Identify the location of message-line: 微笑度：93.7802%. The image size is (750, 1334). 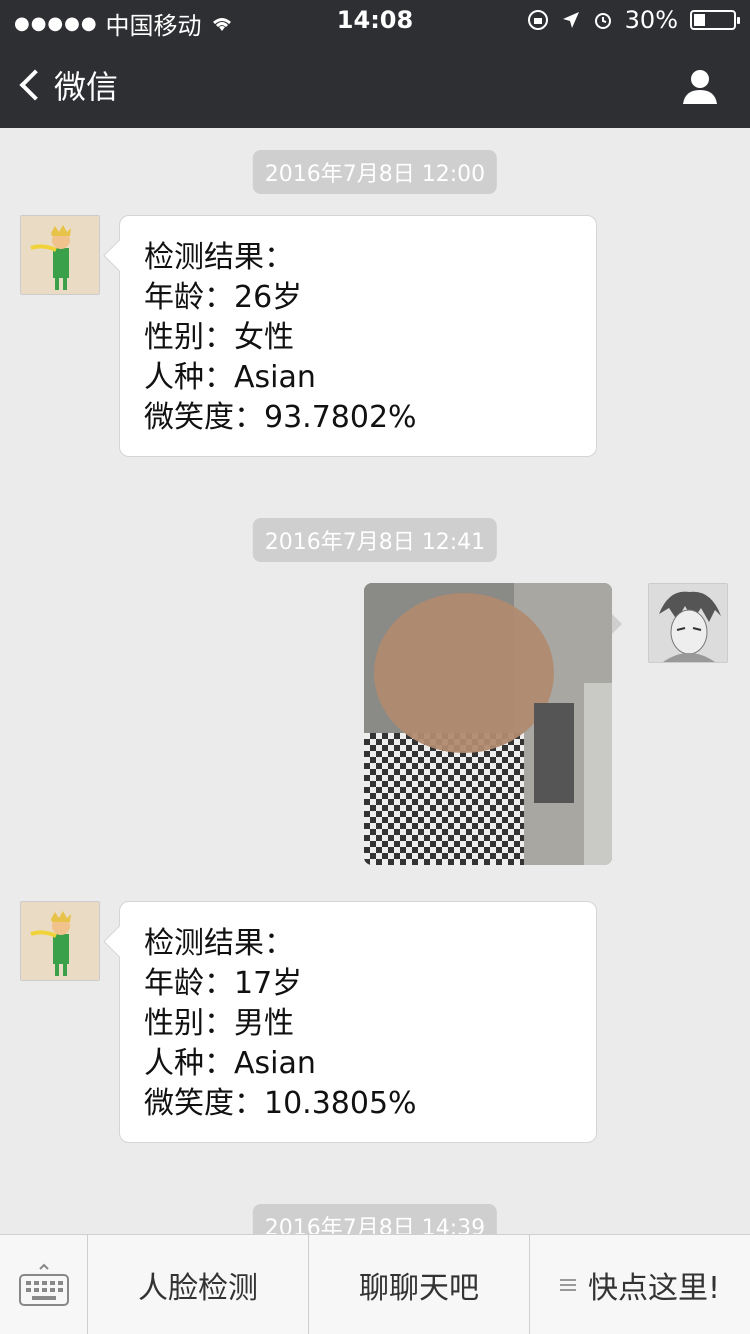
(280, 417).